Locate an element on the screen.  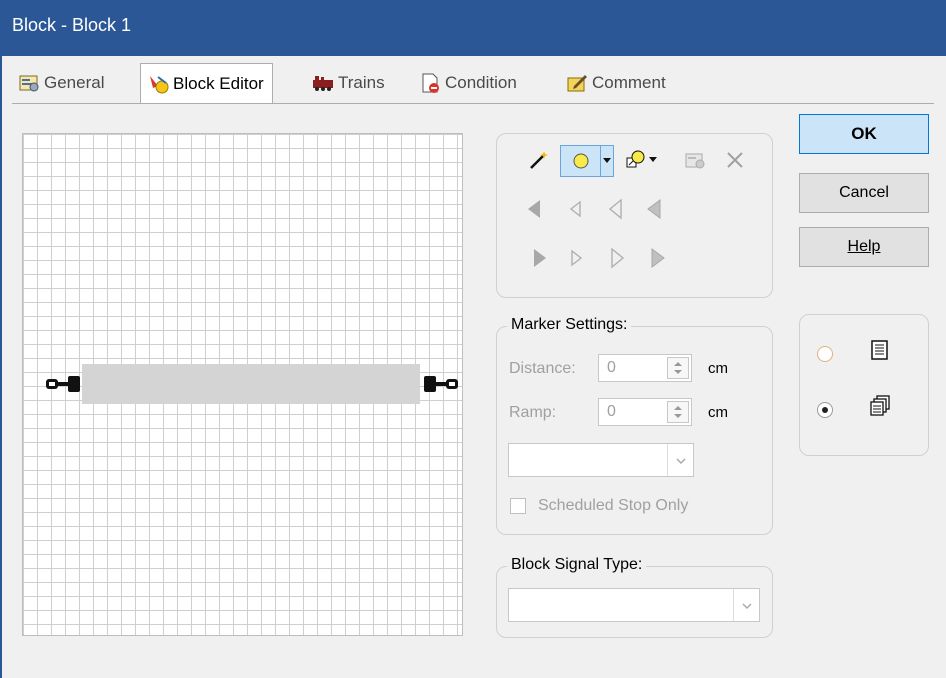
ramp-spin-arrows is located at coordinates (678, 412).